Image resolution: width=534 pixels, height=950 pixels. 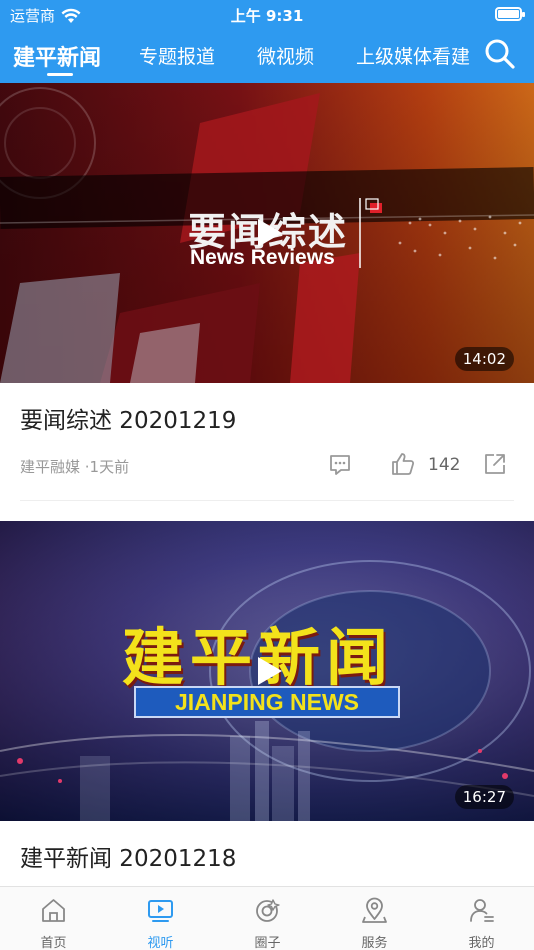 I want to click on tab-superior-media: 上级媒体看建, so click(x=413, y=55).